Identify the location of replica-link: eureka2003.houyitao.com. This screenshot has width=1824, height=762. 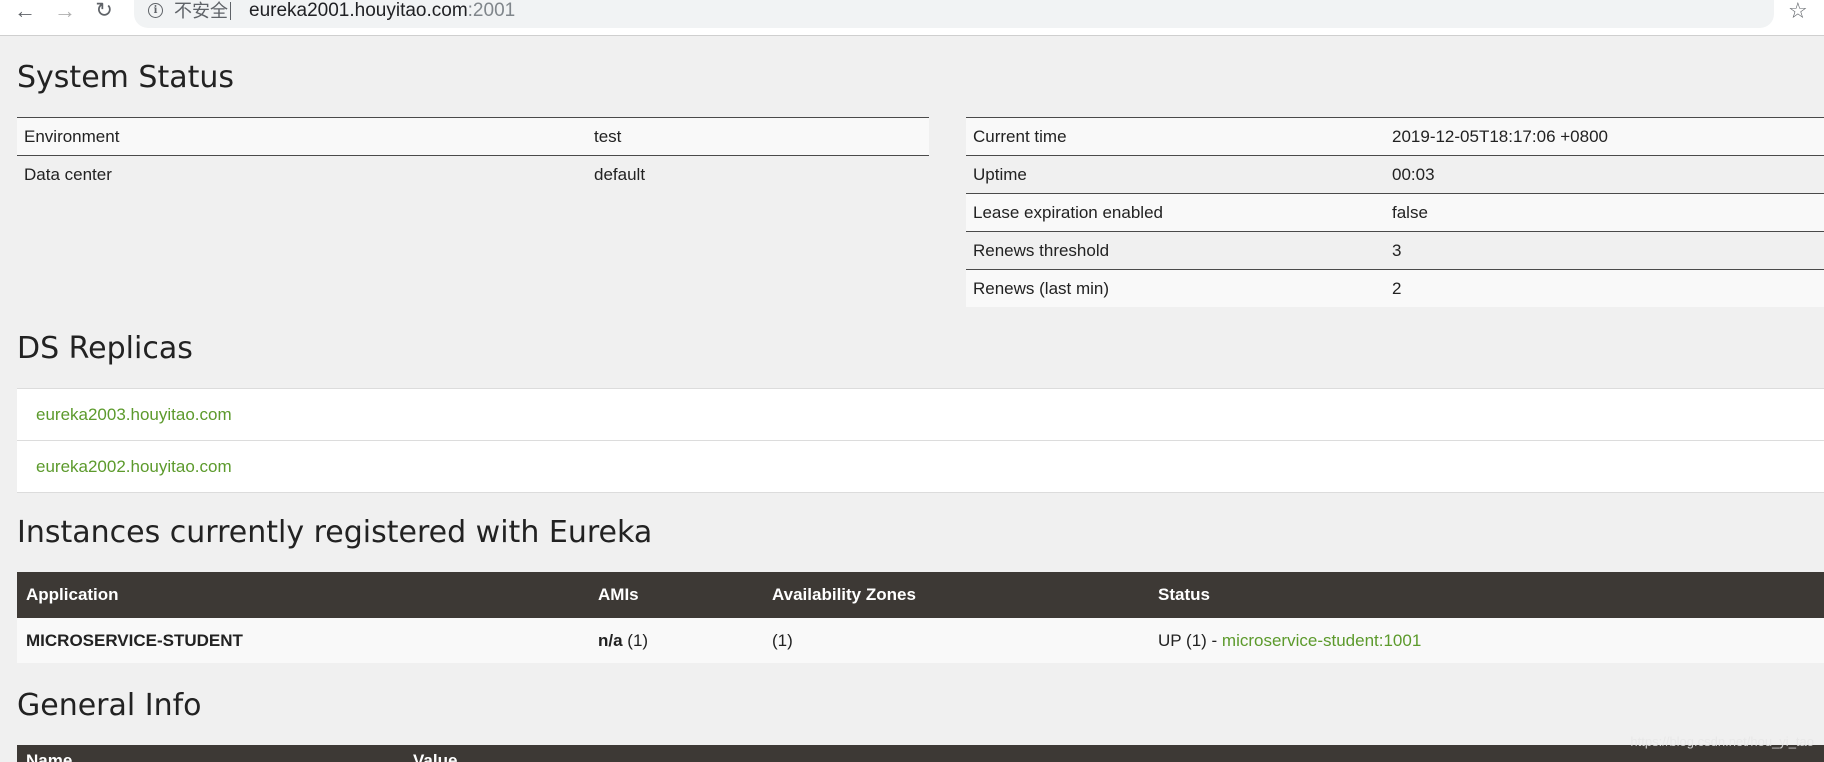
(920, 415).